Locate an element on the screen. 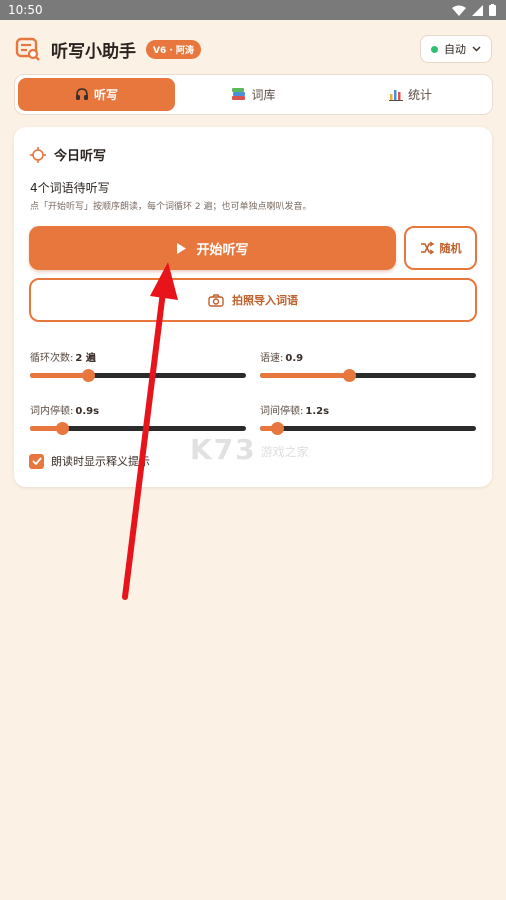  tab-label: 词库 is located at coordinates (263, 95).